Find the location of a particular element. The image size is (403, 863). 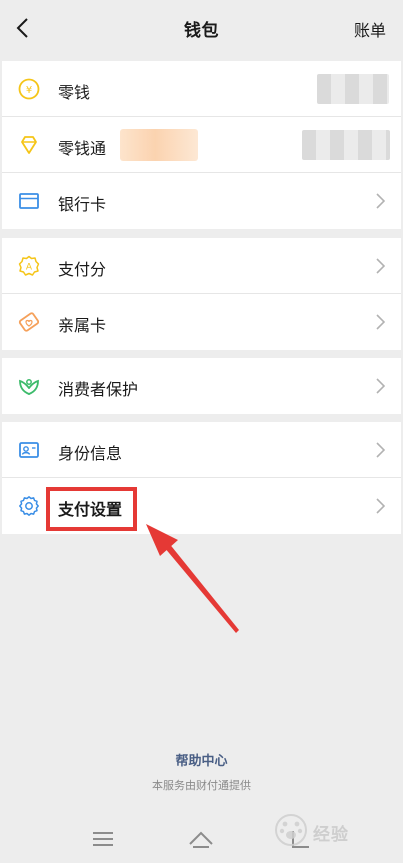

home-icon is located at coordinates (201, 839).